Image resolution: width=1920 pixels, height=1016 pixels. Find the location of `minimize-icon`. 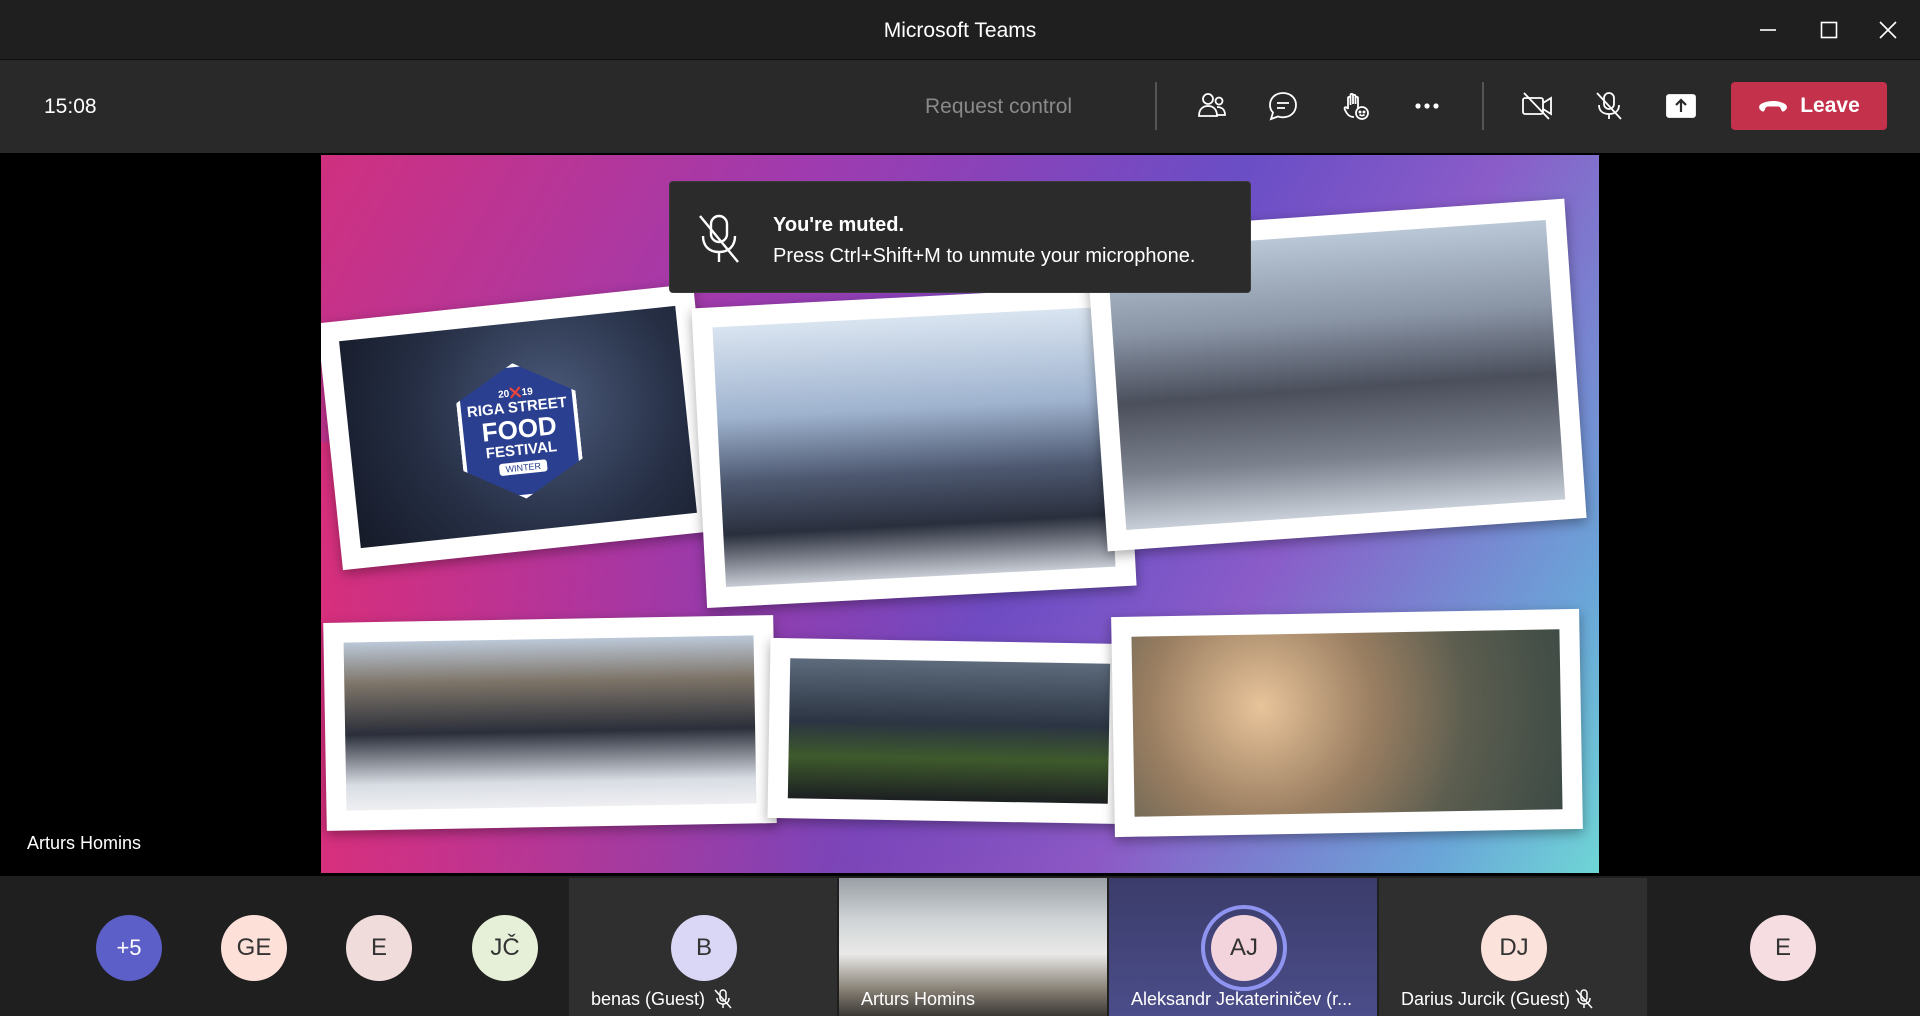

minimize-icon is located at coordinates (1768, 30).